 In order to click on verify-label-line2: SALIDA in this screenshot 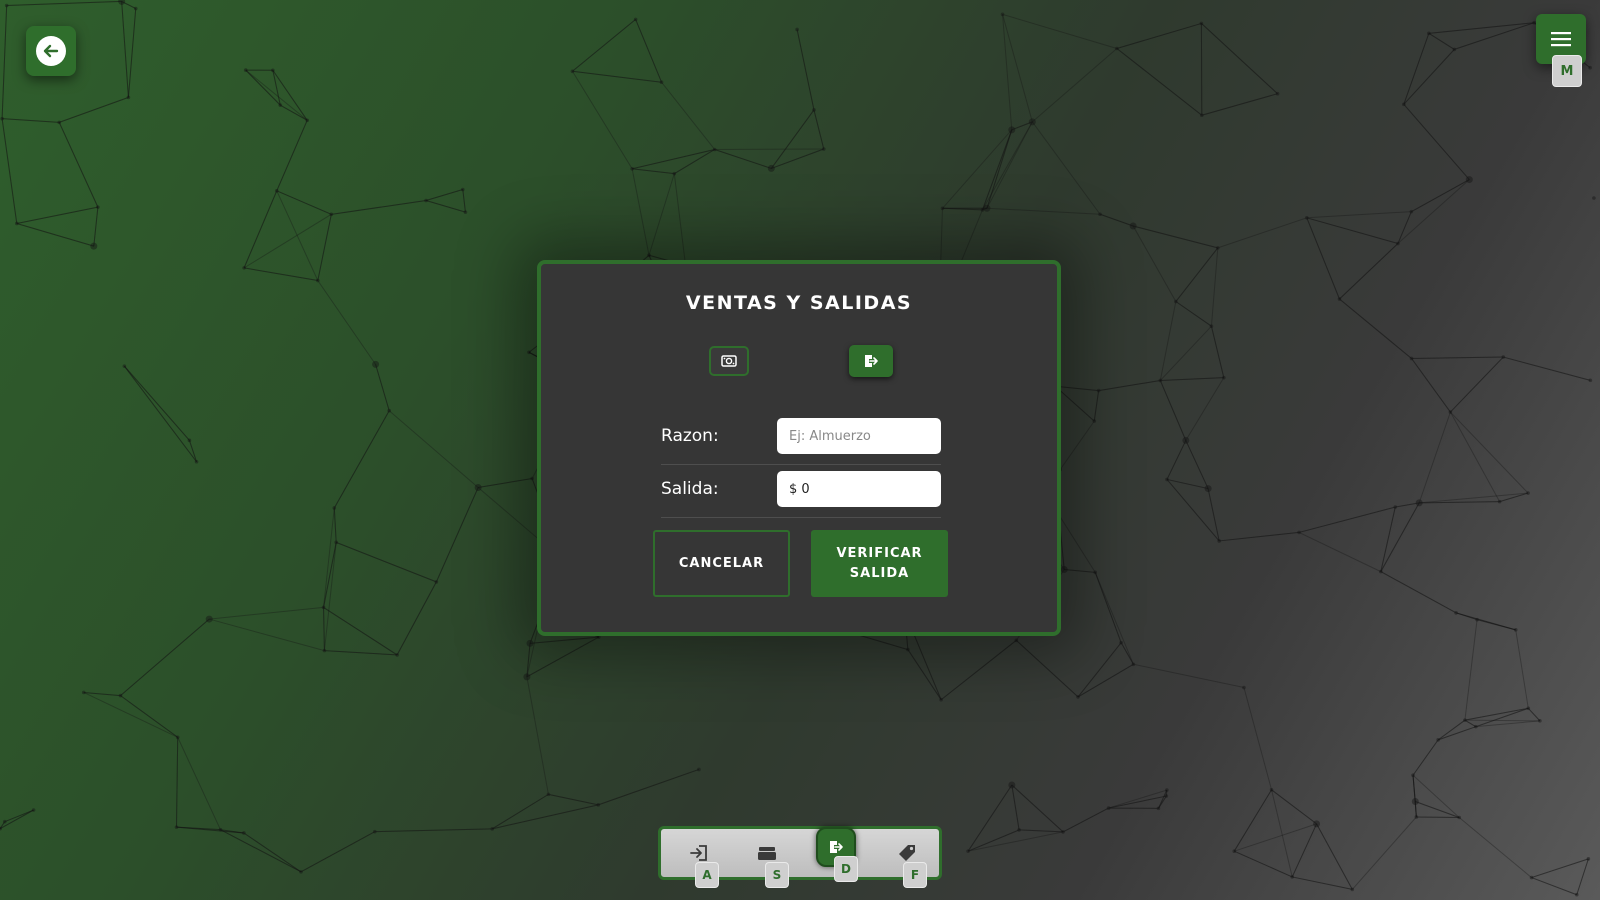, I will do `click(879, 573)`.